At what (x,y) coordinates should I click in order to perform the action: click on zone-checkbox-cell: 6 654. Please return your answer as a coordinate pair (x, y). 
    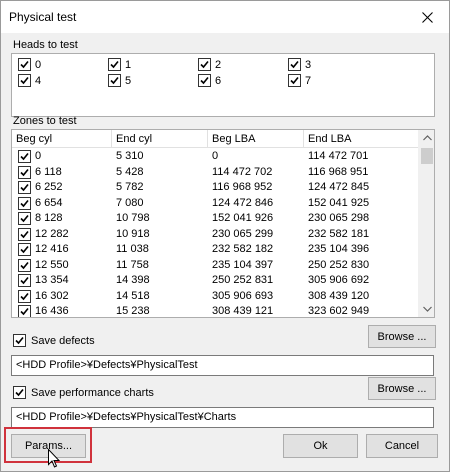
    Looking at the image, I should click on (37, 203).